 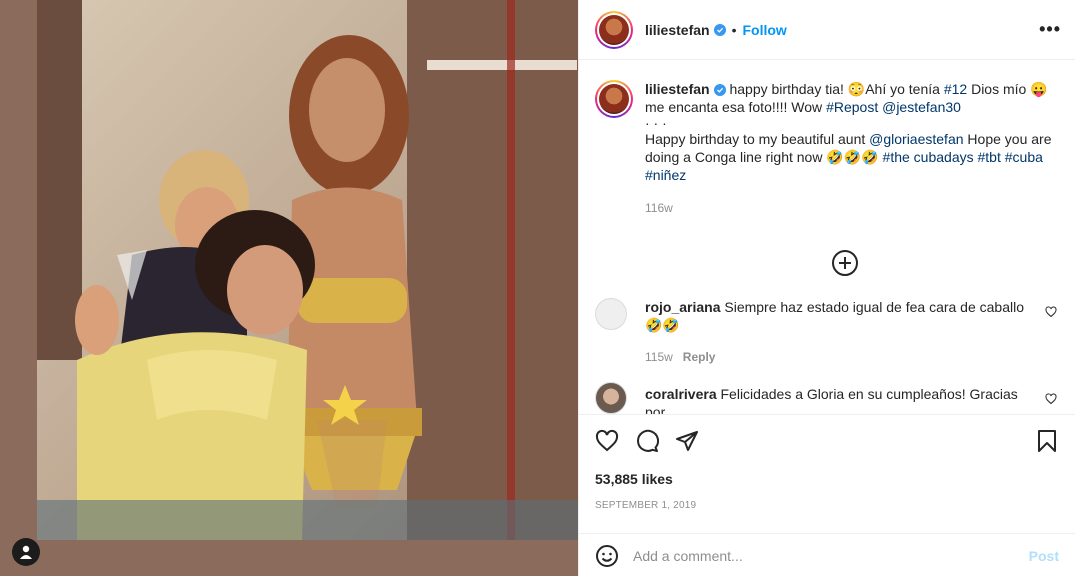 I want to click on author-avatar, so click(x=614, y=29).